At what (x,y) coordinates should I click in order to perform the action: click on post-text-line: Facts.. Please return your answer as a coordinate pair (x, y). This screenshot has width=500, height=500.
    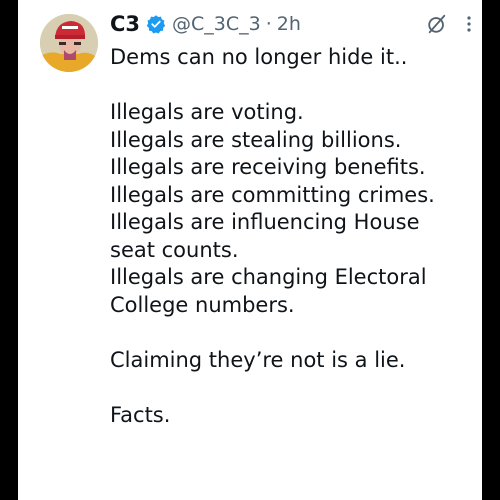
    Looking at the image, I should click on (140, 414).